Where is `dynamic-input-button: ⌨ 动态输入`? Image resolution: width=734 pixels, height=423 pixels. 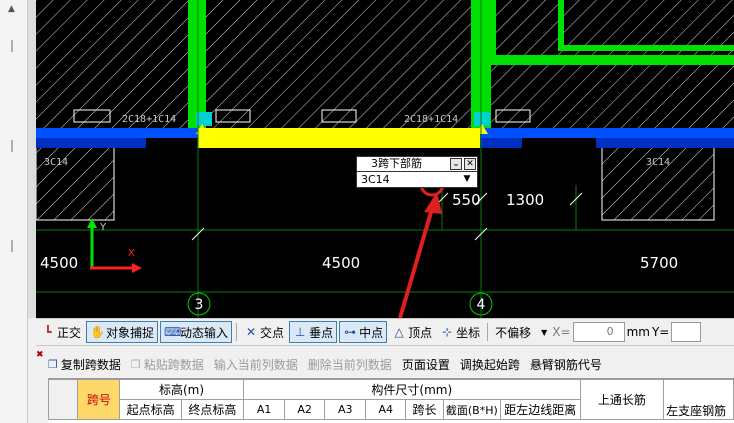 dynamic-input-button: ⌨ 动态输入 is located at coordinates (196, 332).